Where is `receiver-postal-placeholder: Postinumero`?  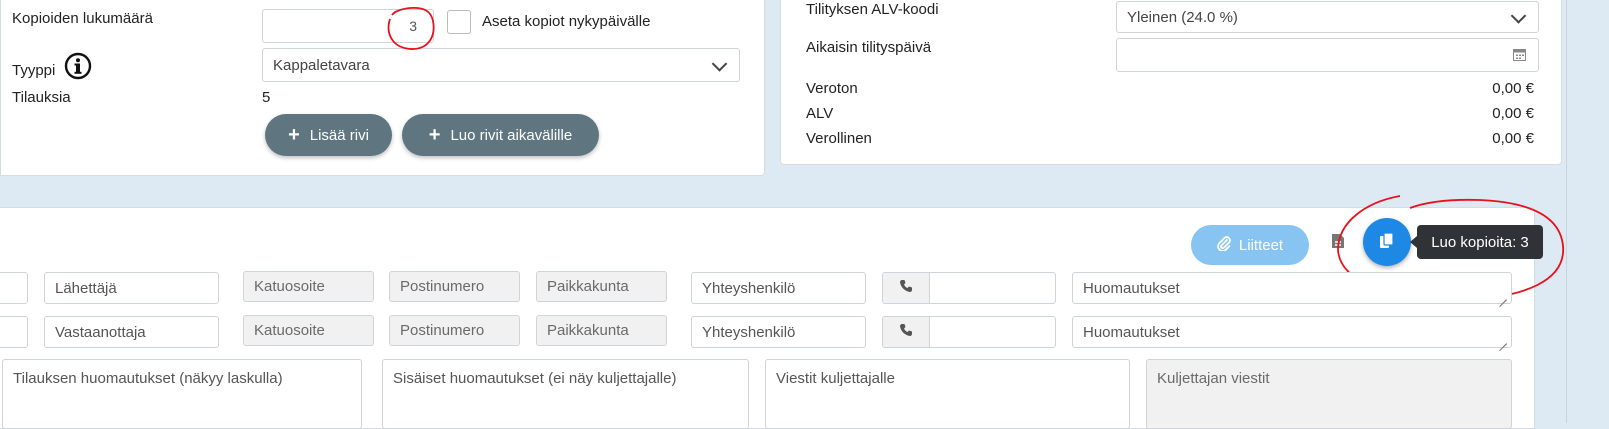
receiver-postal-placeholder: Postinumero is located at coordinates (442, 330).